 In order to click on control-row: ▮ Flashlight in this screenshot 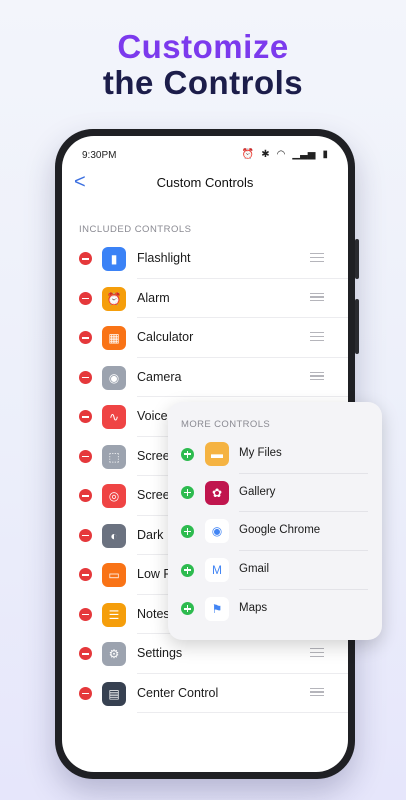, I will do `click(205, 259)`.